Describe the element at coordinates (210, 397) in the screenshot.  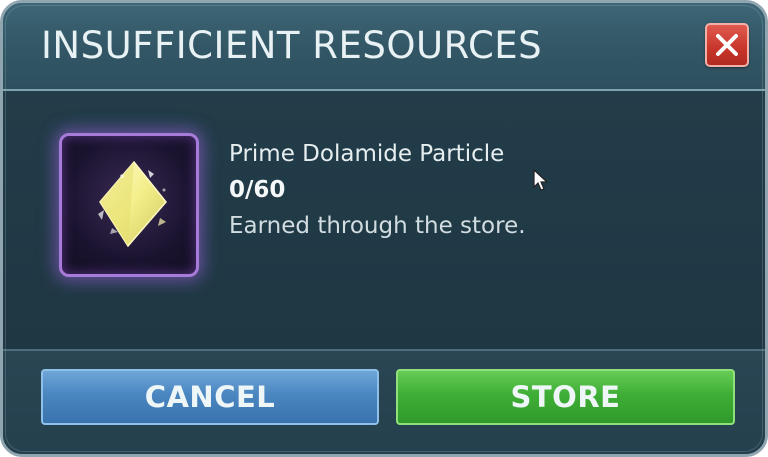
I see `cancel-button: CANCEL` at that location.